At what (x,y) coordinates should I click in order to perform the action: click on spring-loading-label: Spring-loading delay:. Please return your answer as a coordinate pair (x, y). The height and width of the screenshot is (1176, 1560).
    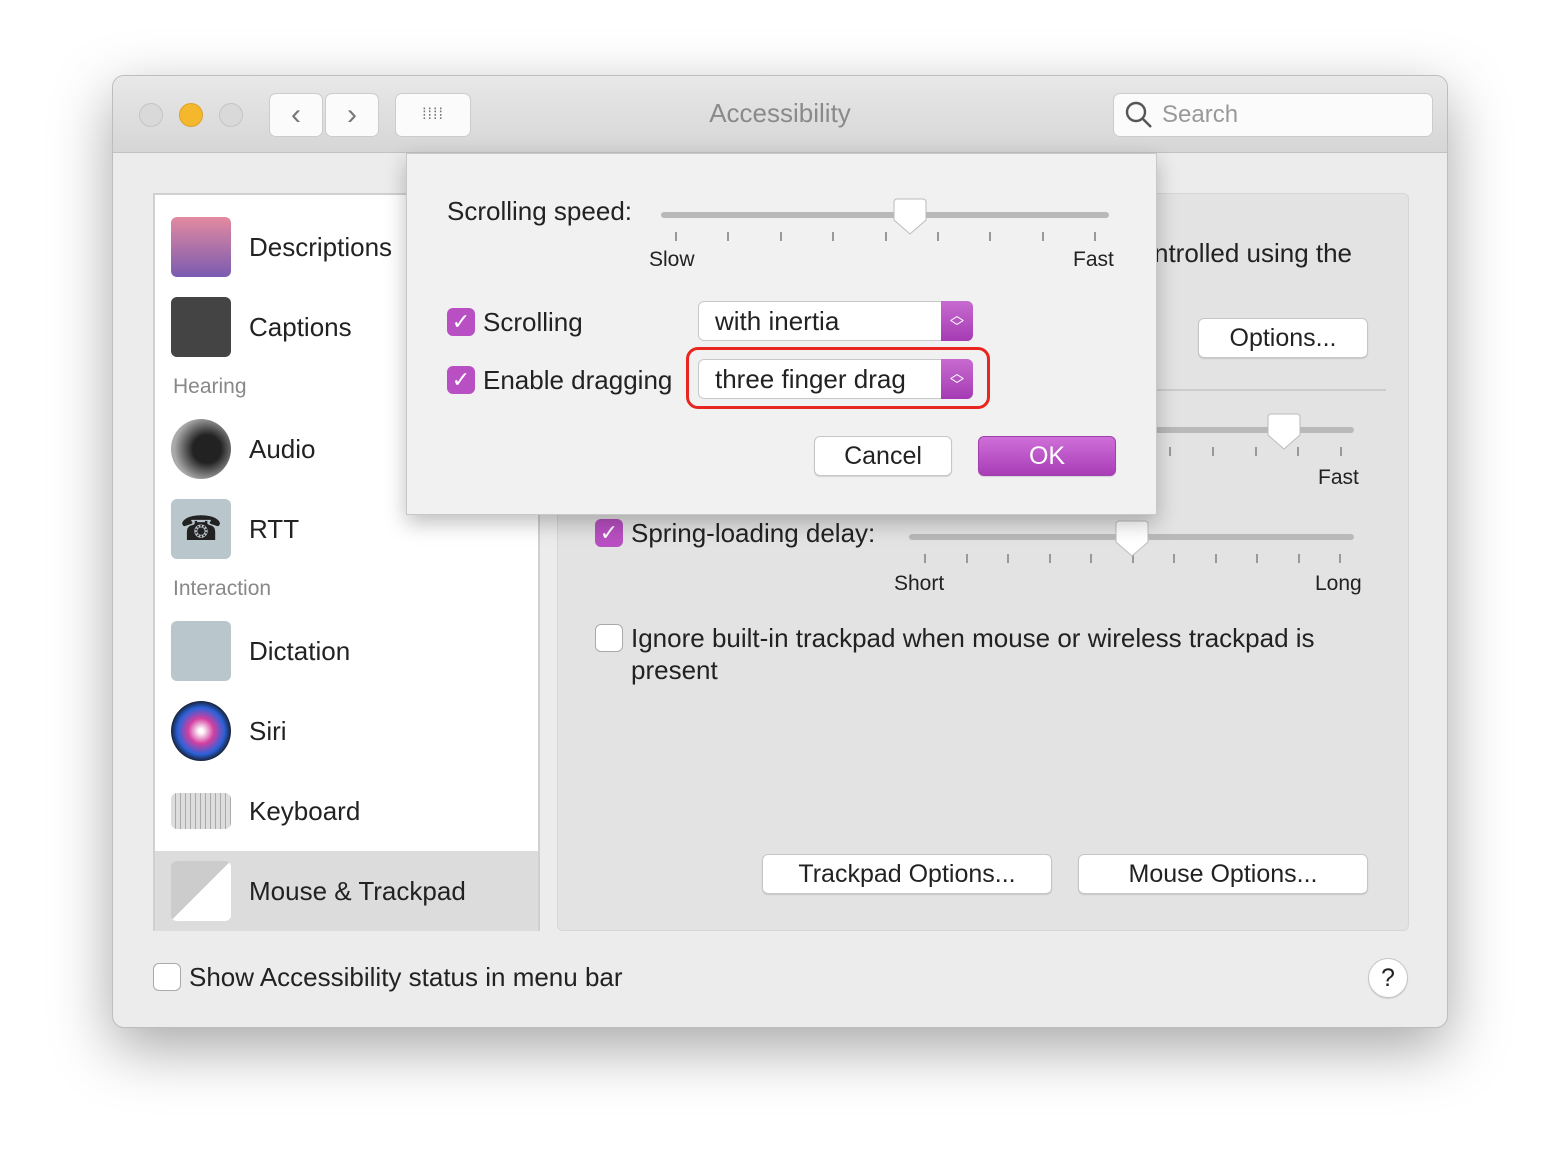
    Looking at the image, I should click on (753, 533).